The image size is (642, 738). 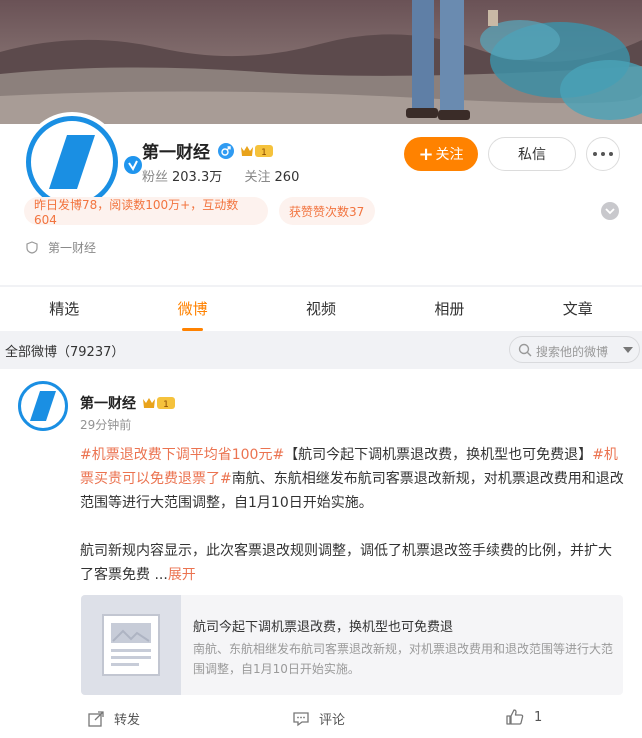 I want to click on profile-stats: 粉丝 203.3万 关注 260, so click(x=220, y=175).